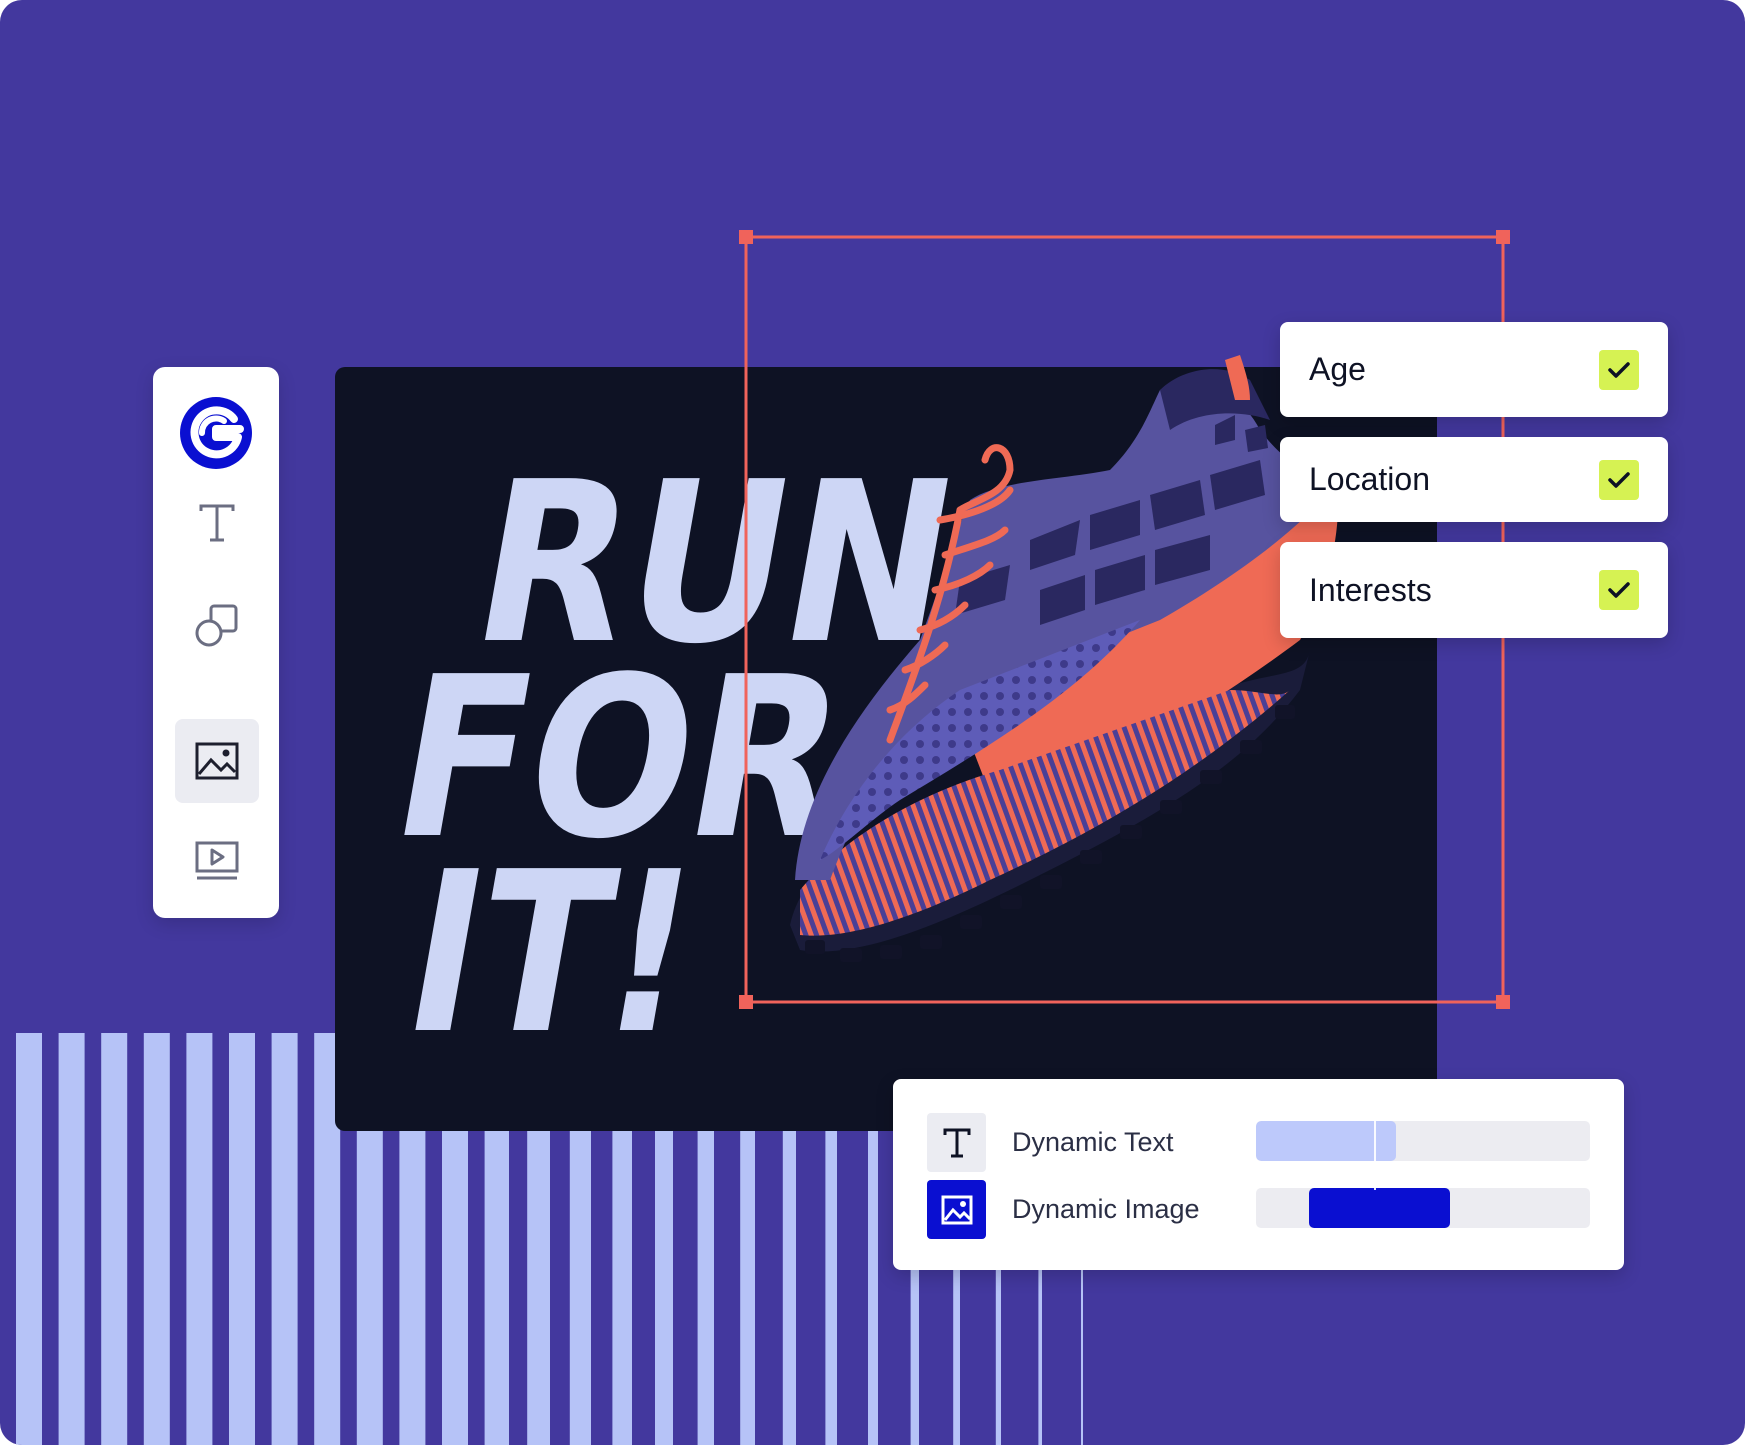 The height and width of the screenshot is (1445, 1745). What do you see at coordinates (1474, 479) in the screenshot?
I see `filter-location: Location` at bounding box center [1474, 479].